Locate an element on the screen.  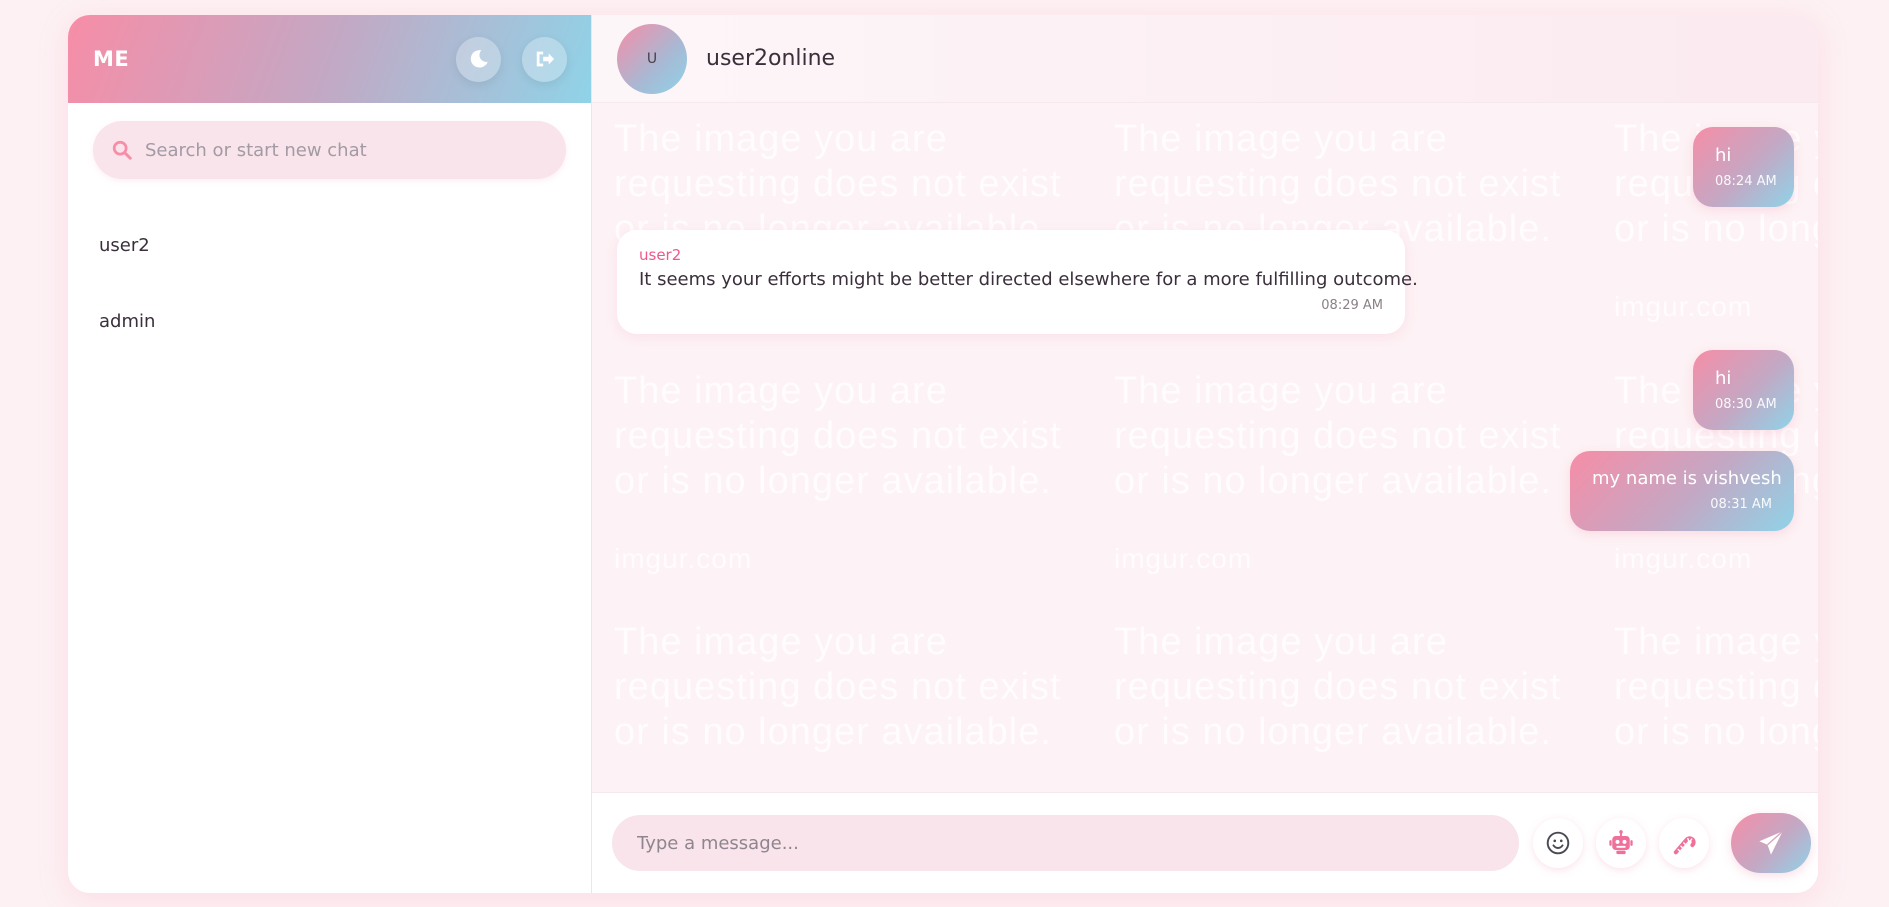
search-bar is located at coordinates (329, 150).